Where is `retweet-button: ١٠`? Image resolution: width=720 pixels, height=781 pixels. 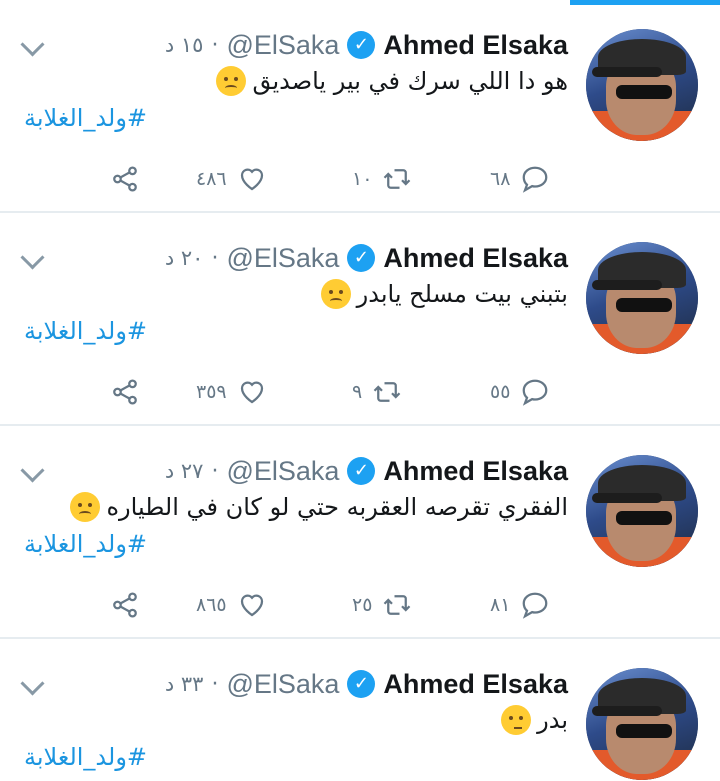
retweet-button: ١٠ is located at coordinates (382, 179).